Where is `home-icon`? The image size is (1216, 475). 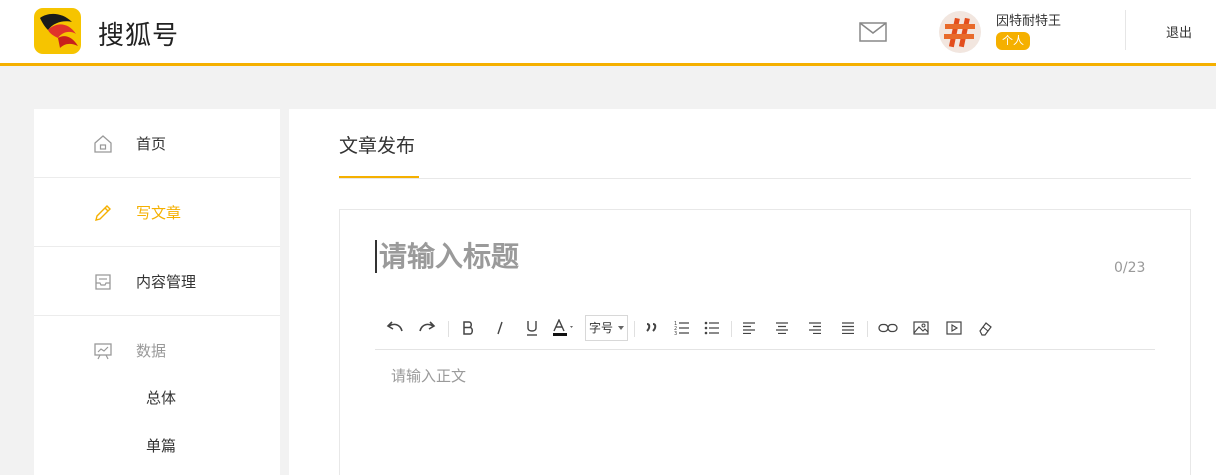
home-icon is located at coordinates (103, 144).